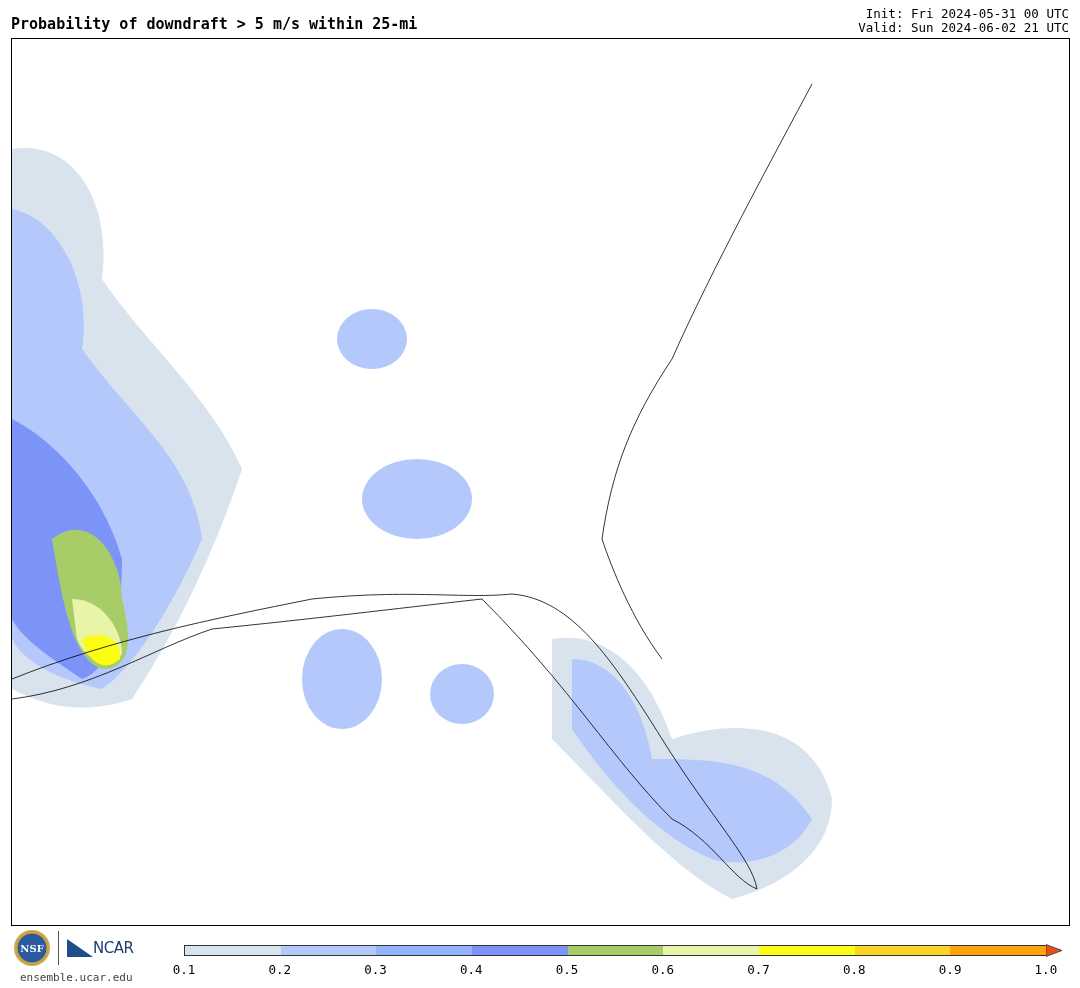  I want to click on nsf-logo: NSF, so click(32, 948).